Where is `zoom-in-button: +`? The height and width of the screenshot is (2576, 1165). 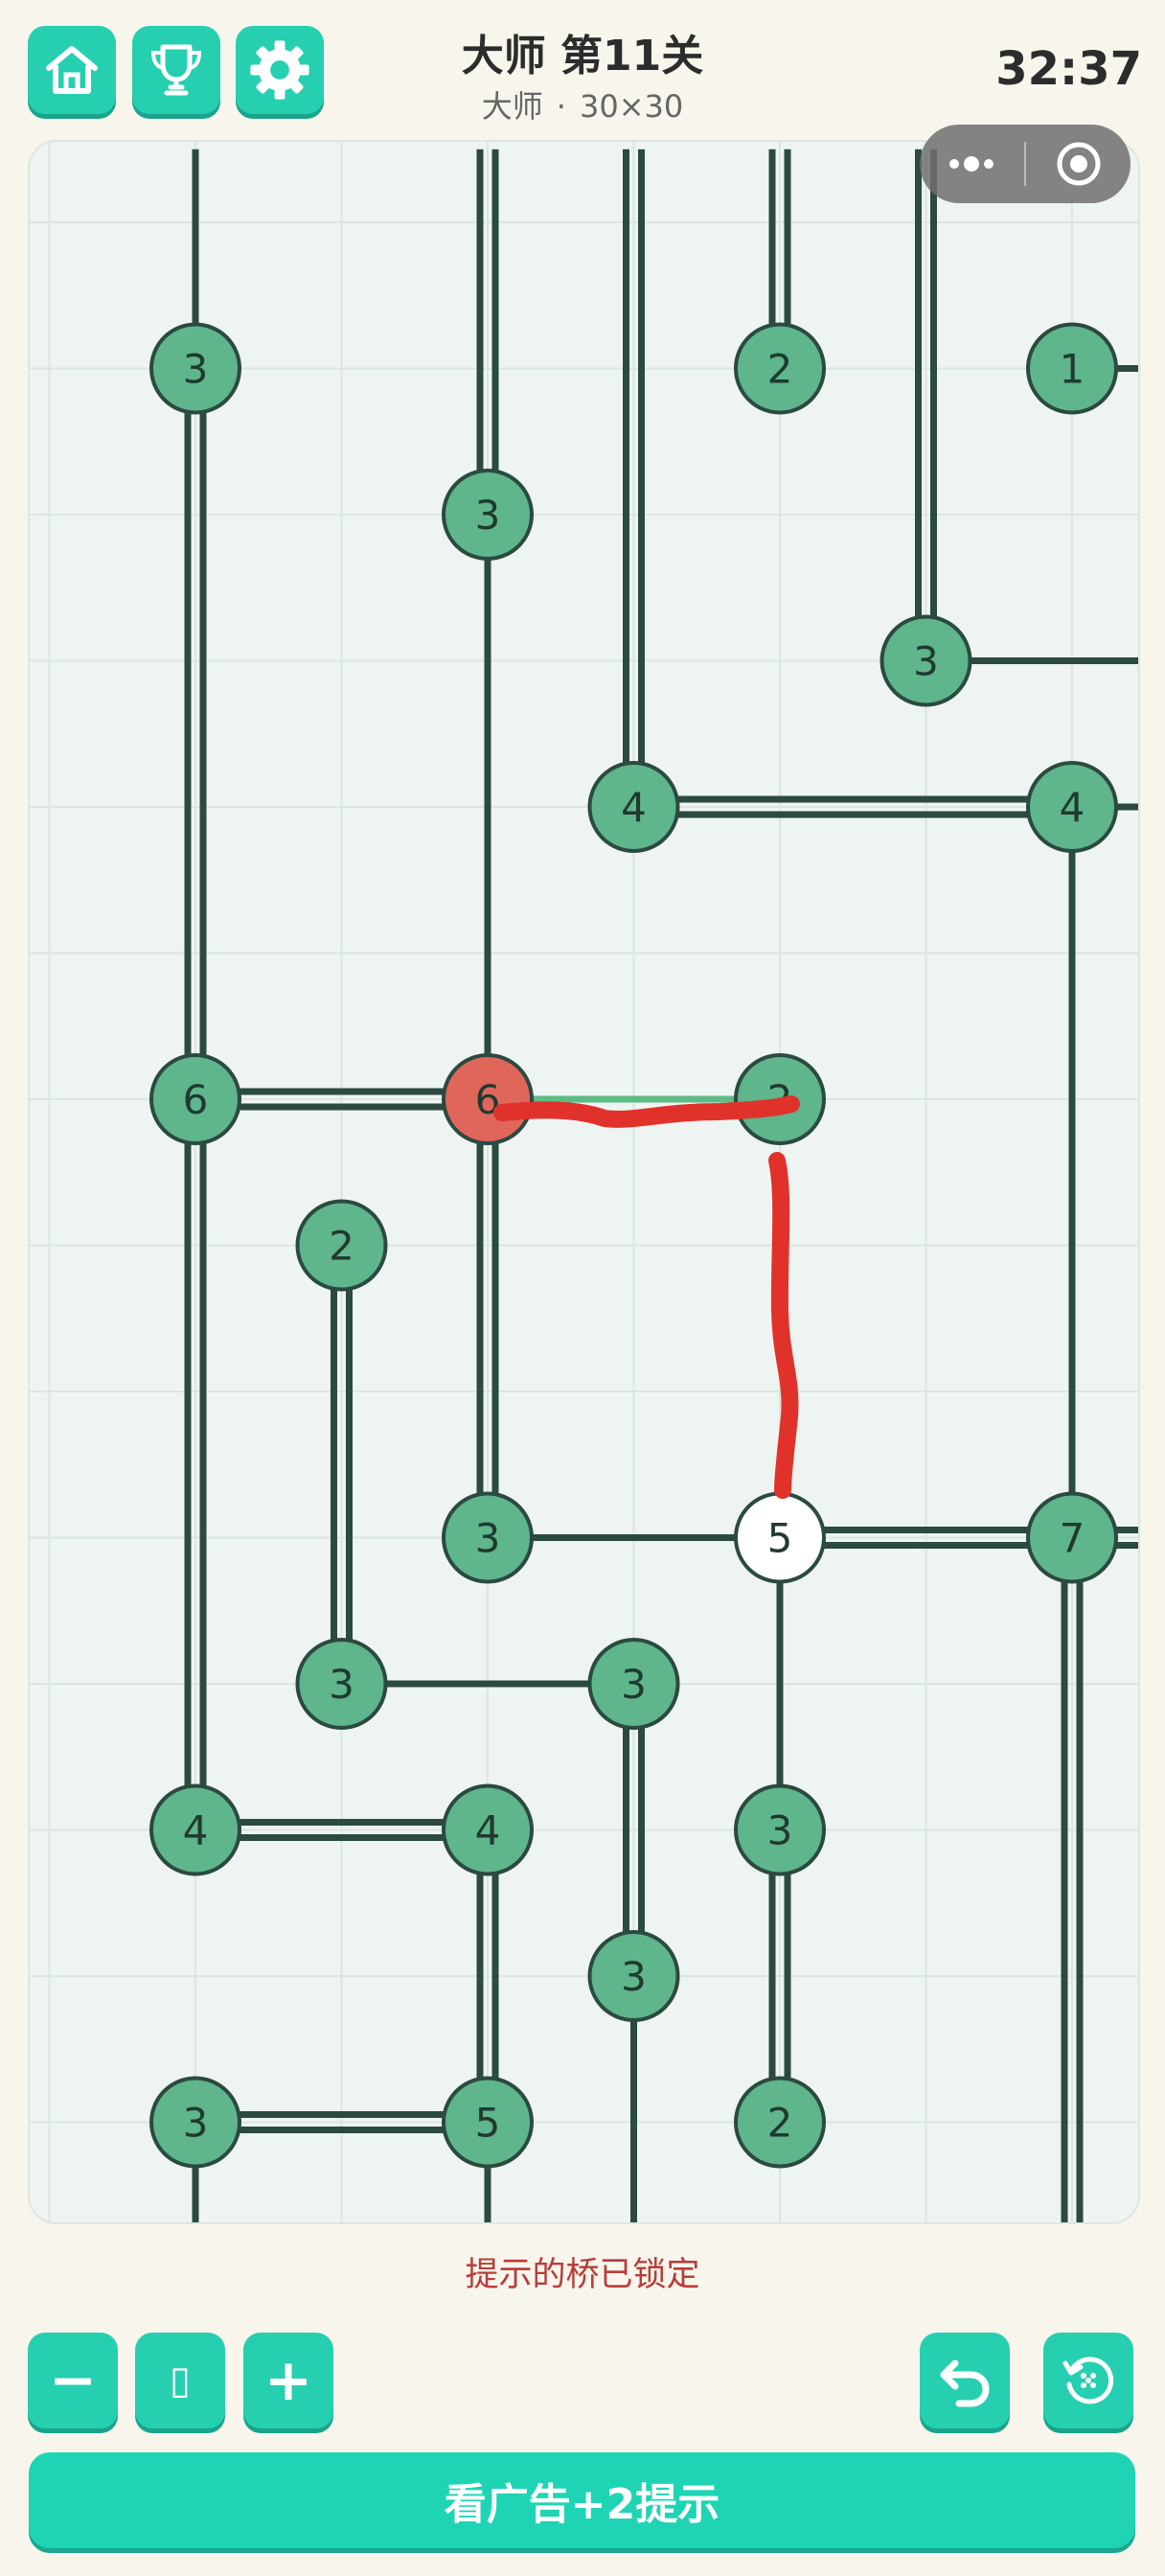 zoom-in-button: + is located at coordinates (288, 2380).